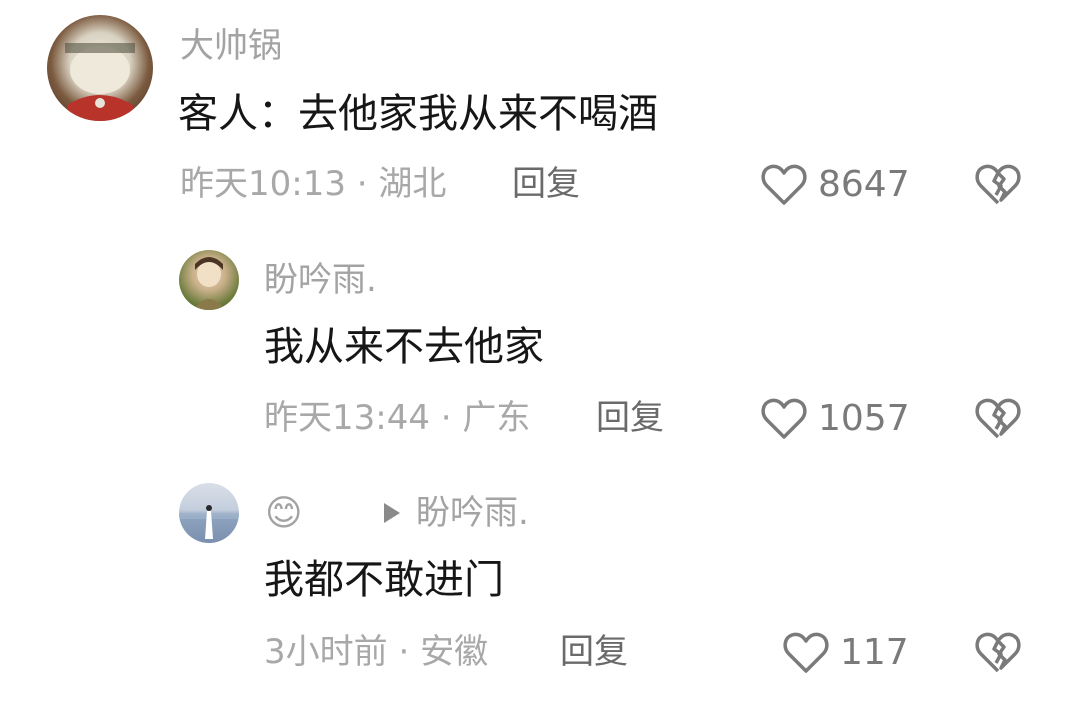 Image resolution: width=1079 pixels, height=703 pixels. What do you see at coordinates (874, 652) in the screenshot?
I see `like-count: 117` at bounding box center [874, 652].